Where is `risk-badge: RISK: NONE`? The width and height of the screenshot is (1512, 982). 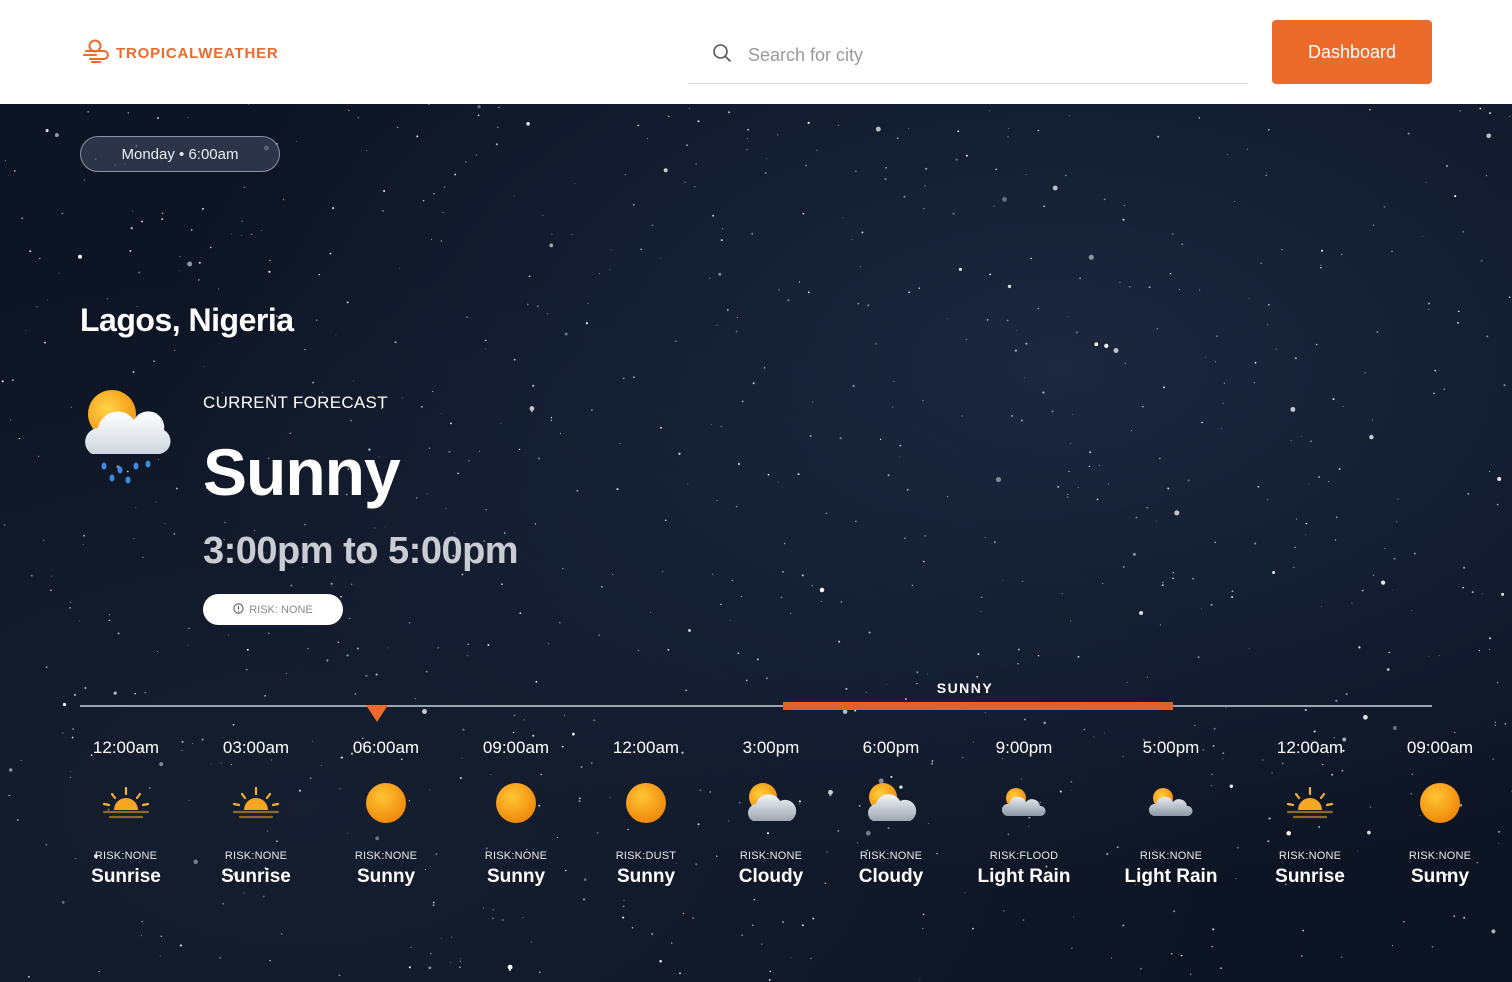 risk-badge: RISK: NONE is located at coordinates (273, 609).